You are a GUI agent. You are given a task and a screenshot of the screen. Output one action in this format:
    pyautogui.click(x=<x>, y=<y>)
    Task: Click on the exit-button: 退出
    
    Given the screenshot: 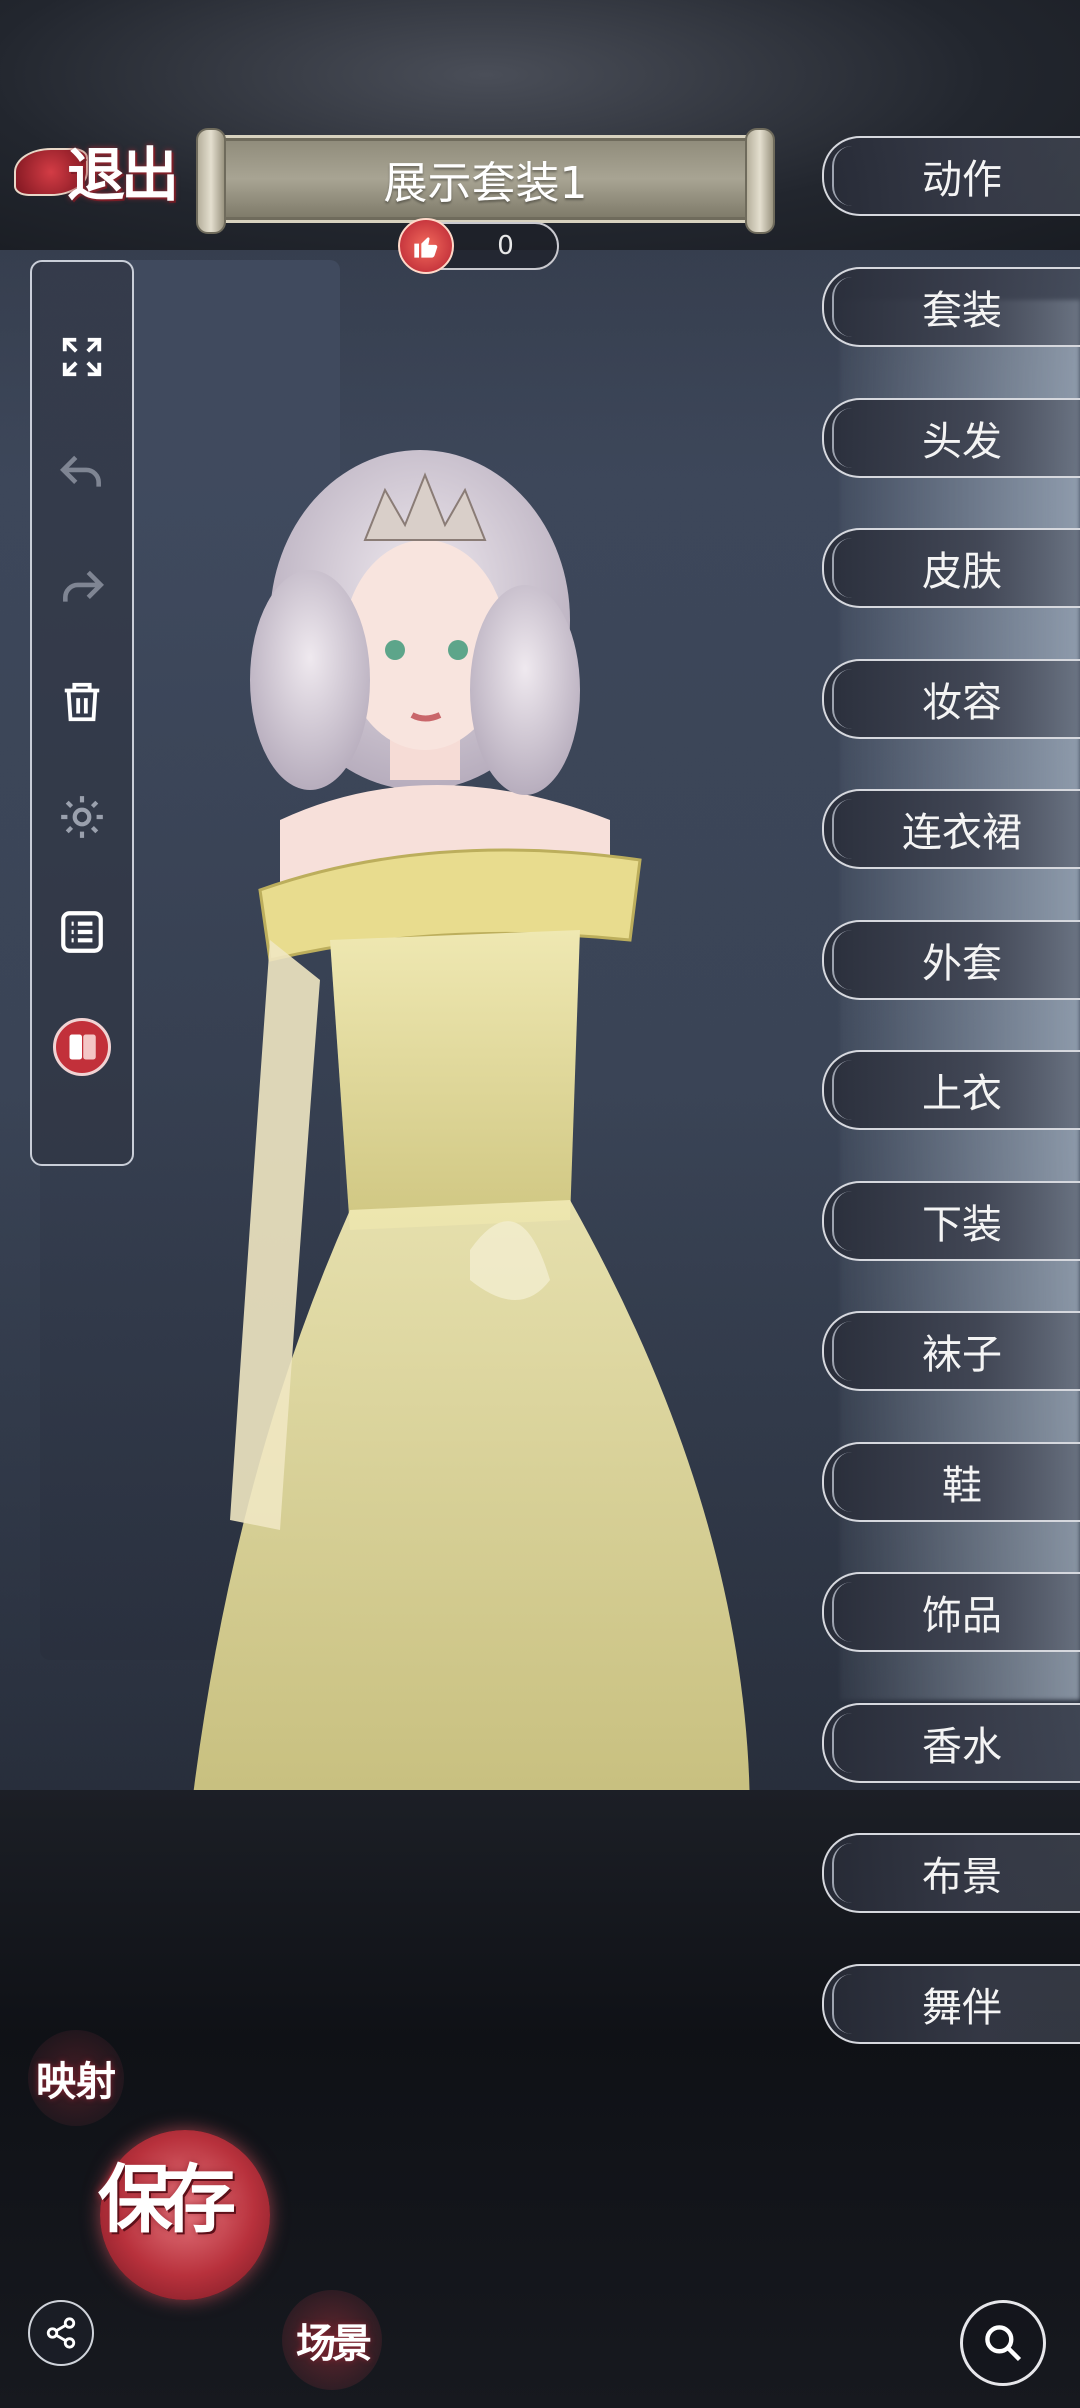 What is the action you would take?
    pyautogui.click(x=99, y=170)
    